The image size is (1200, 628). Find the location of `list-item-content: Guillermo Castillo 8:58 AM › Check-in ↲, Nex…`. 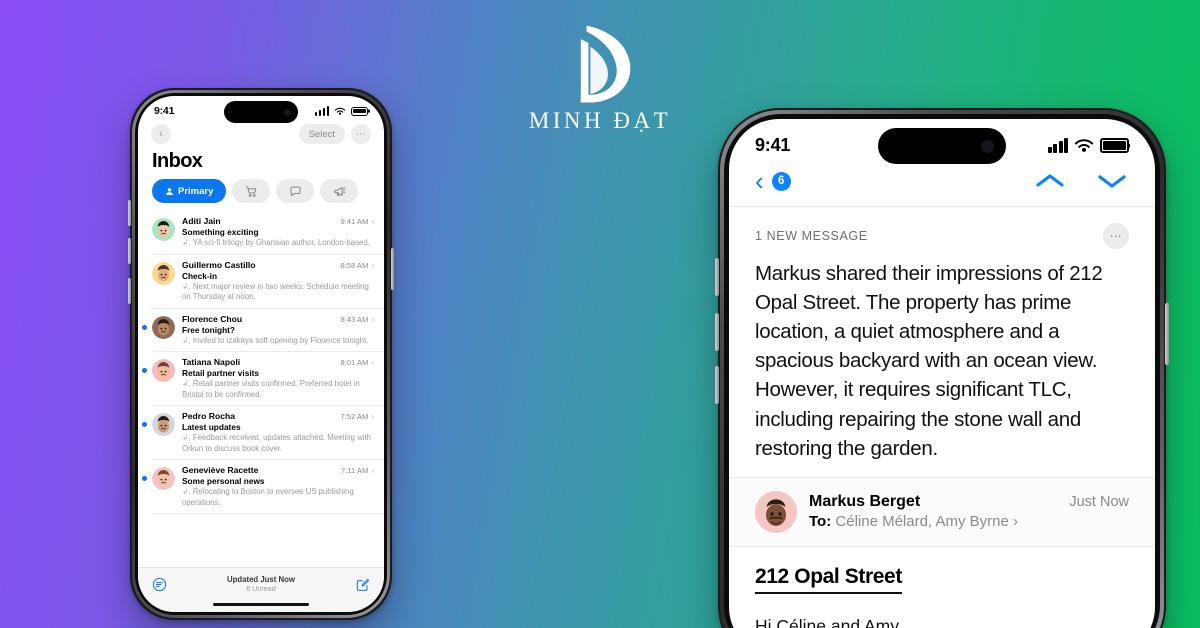

list-item-content: Guillermo Castillo 8:58 AM › Check-in ↲, Nex… is located at coordinates (278, 281).